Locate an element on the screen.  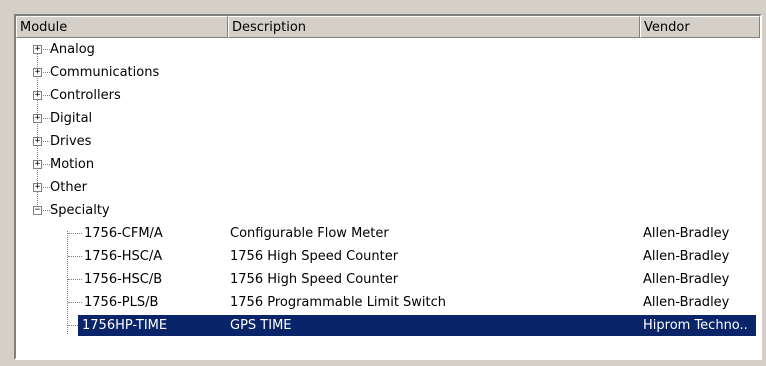
tree-node-label: Specialty is located at coordinates (80, 210).